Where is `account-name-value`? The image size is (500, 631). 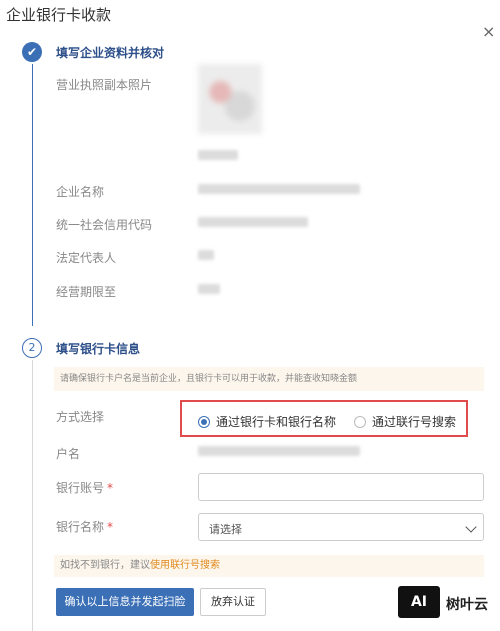 account-name-value is located at coordinates (279, 451).